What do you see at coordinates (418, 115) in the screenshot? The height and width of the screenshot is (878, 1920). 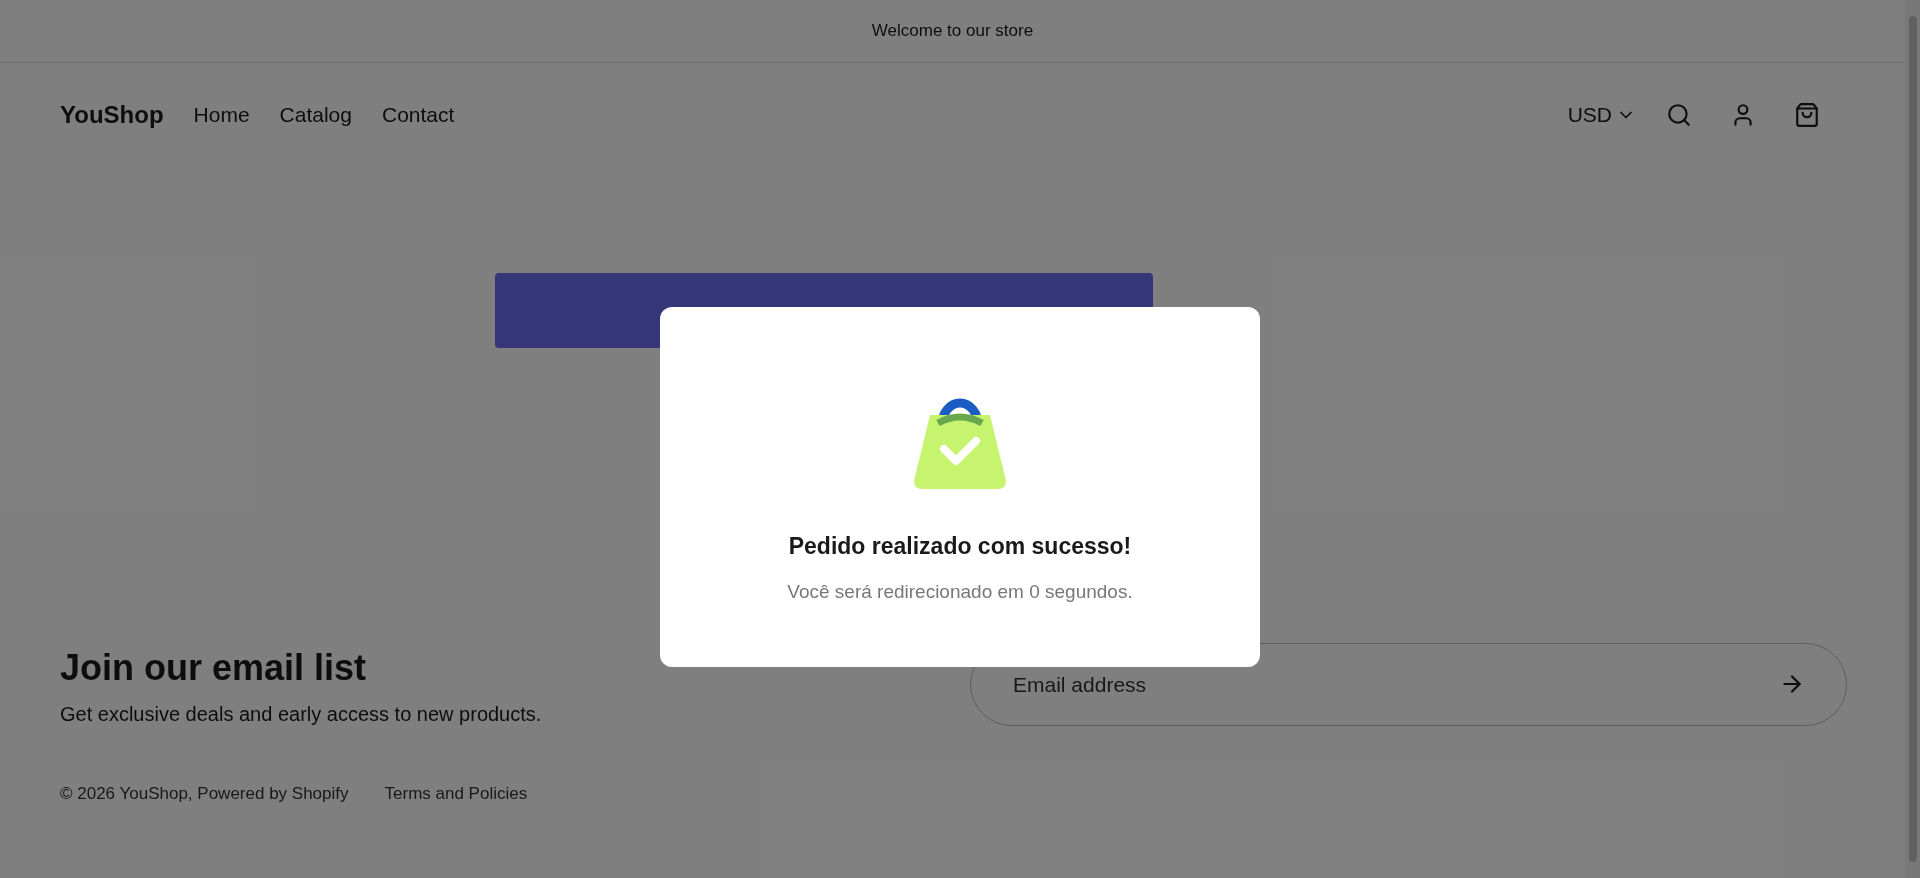 I see `nav-link: Contact` at bounding box center [418, 115].